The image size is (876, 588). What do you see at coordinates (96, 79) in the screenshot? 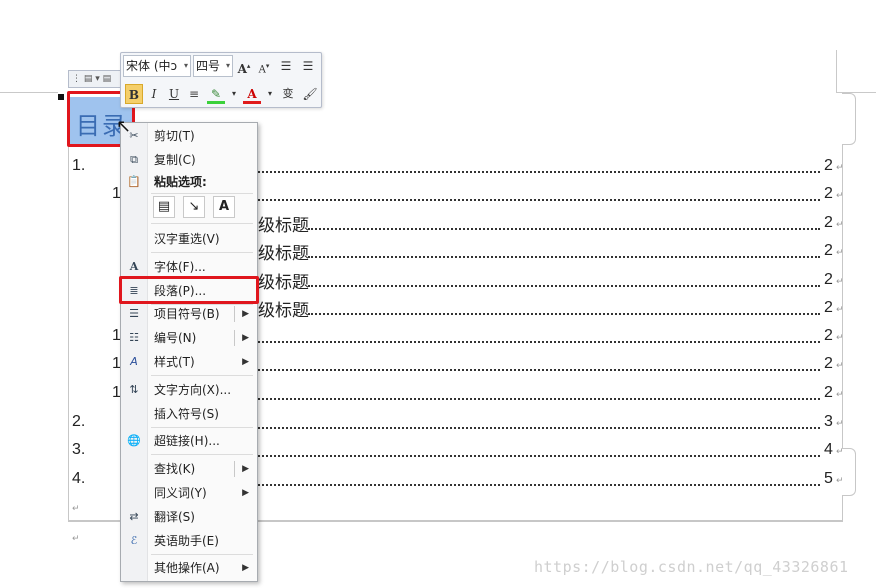
I see `content-control-handle: ⋮ ▤ ▾ ▤` at bounding box center [96, 79].